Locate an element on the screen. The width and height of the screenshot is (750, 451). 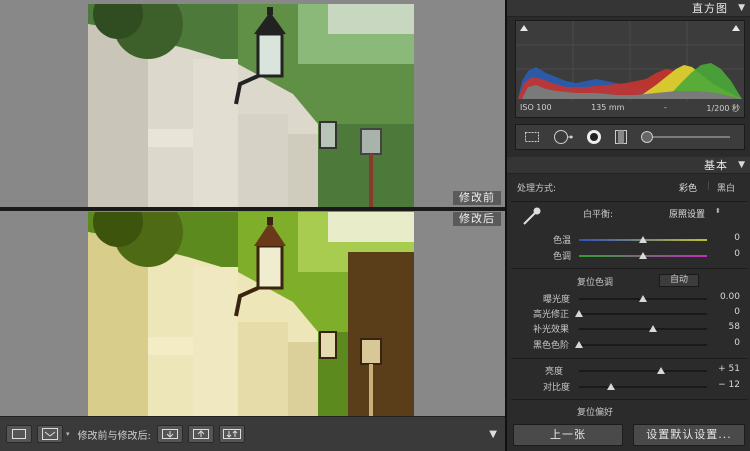
brightness-value: + 51 is located at coordinates (729, 369).